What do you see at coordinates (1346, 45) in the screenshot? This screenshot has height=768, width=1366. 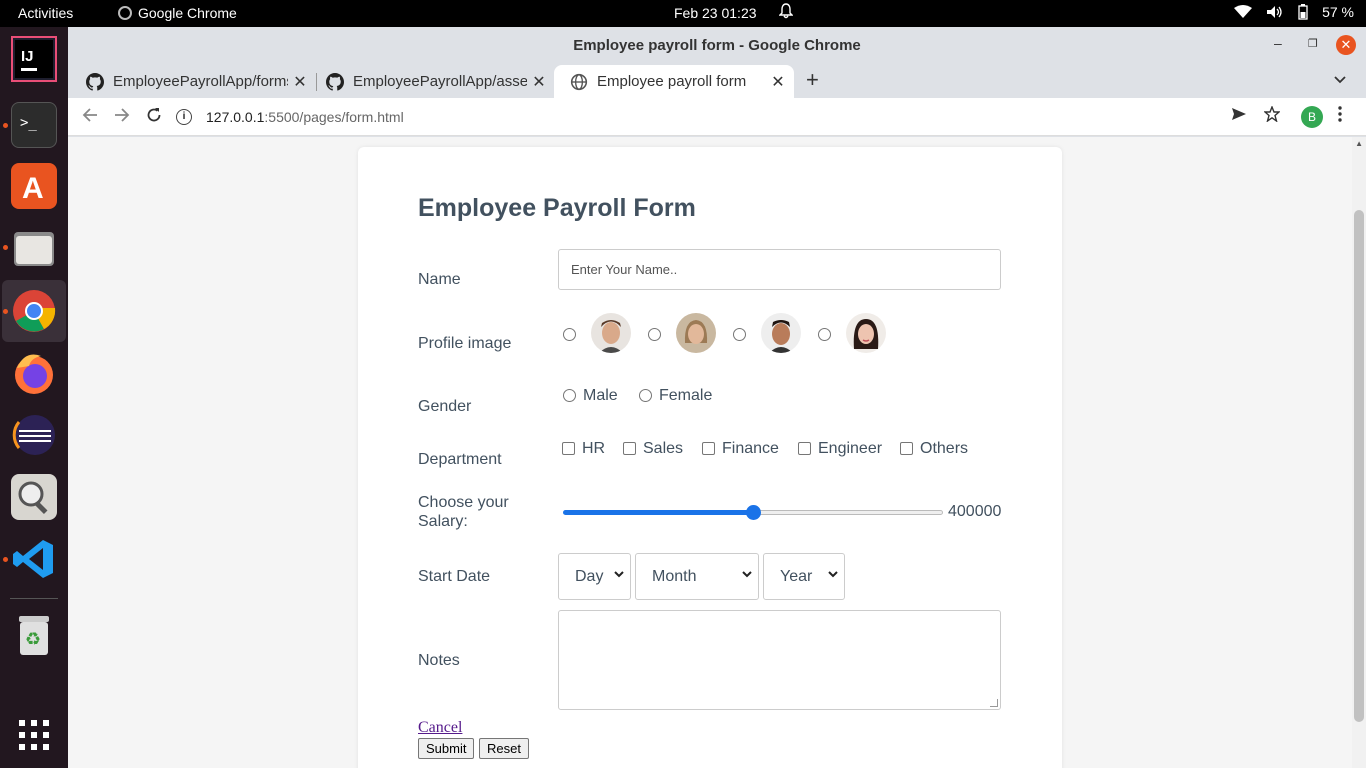 I see `close-window-icon: ✕` at bounding box center [1346, 45].